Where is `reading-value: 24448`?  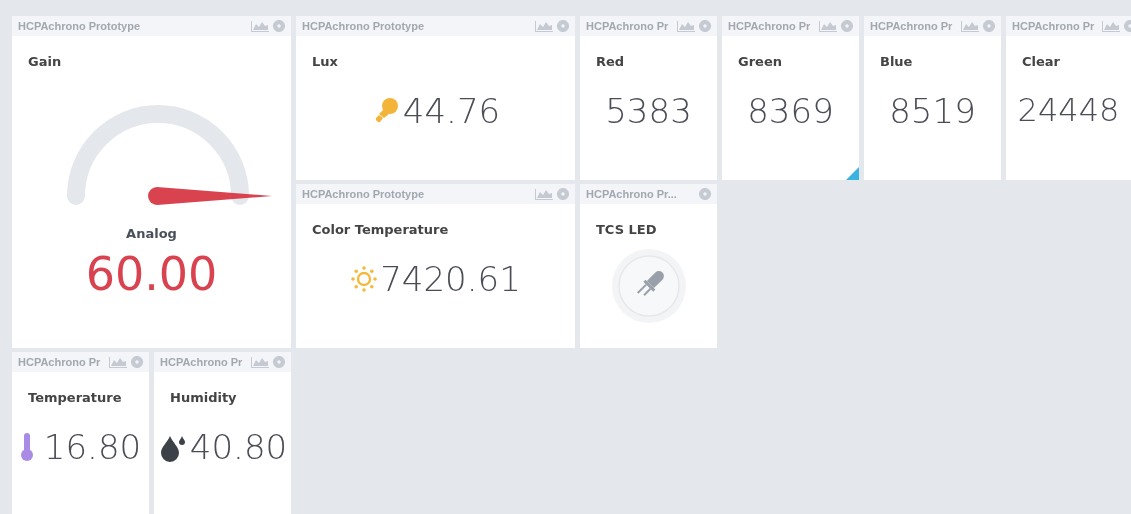 reading-value: 24448 is located at coordinates (1068, 109).